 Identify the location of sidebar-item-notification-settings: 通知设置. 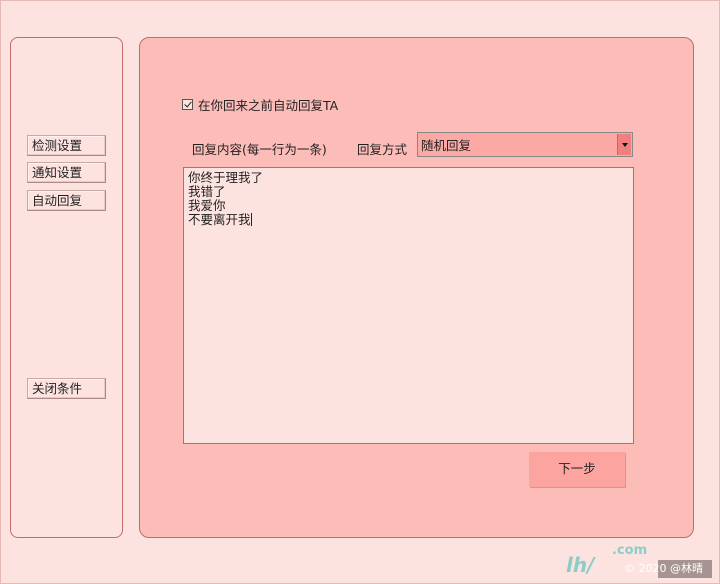
(66, 172).